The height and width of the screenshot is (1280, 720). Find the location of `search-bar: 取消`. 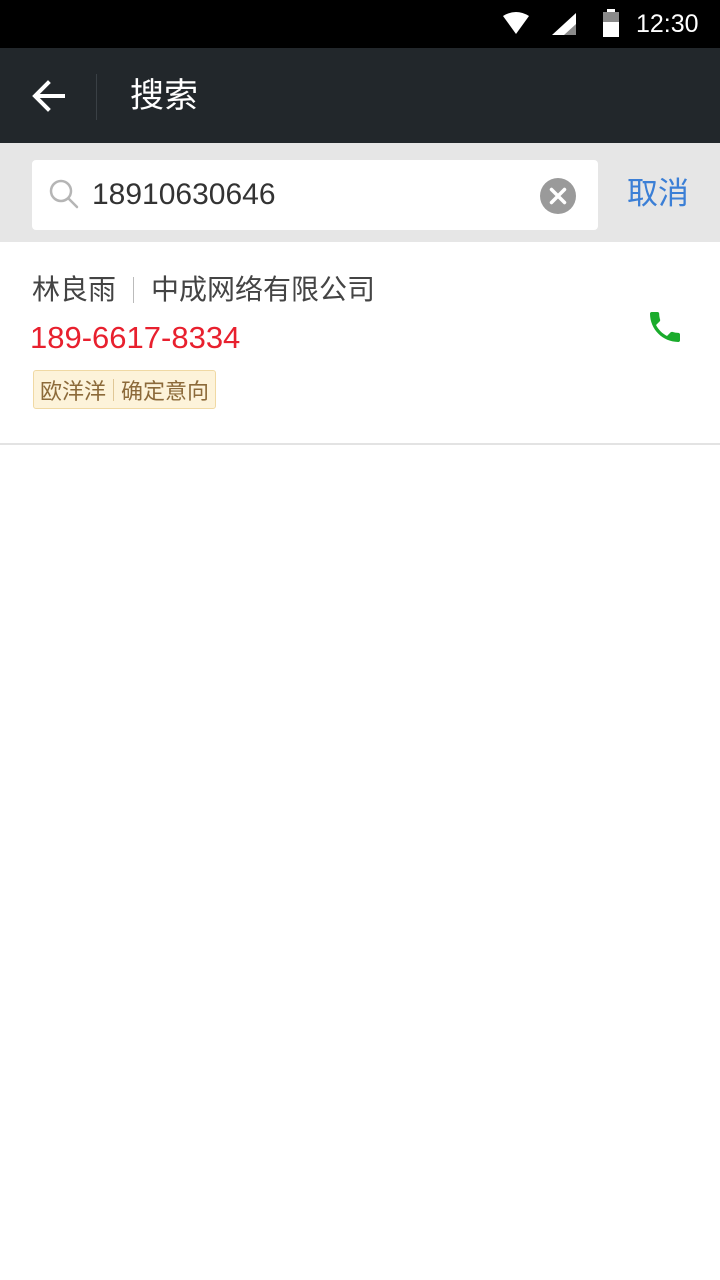

search-bar: 取消 is located at coordinates (360, 192).